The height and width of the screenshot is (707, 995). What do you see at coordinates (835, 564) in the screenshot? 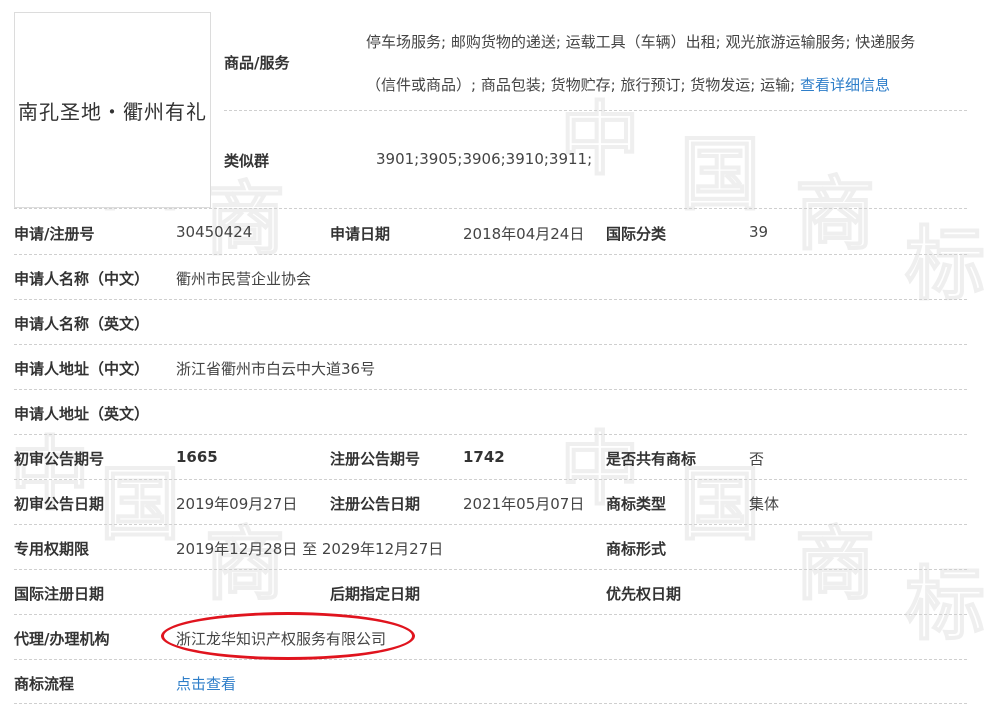
I see `watermark-char: 商` at bounding box center [835, 564].